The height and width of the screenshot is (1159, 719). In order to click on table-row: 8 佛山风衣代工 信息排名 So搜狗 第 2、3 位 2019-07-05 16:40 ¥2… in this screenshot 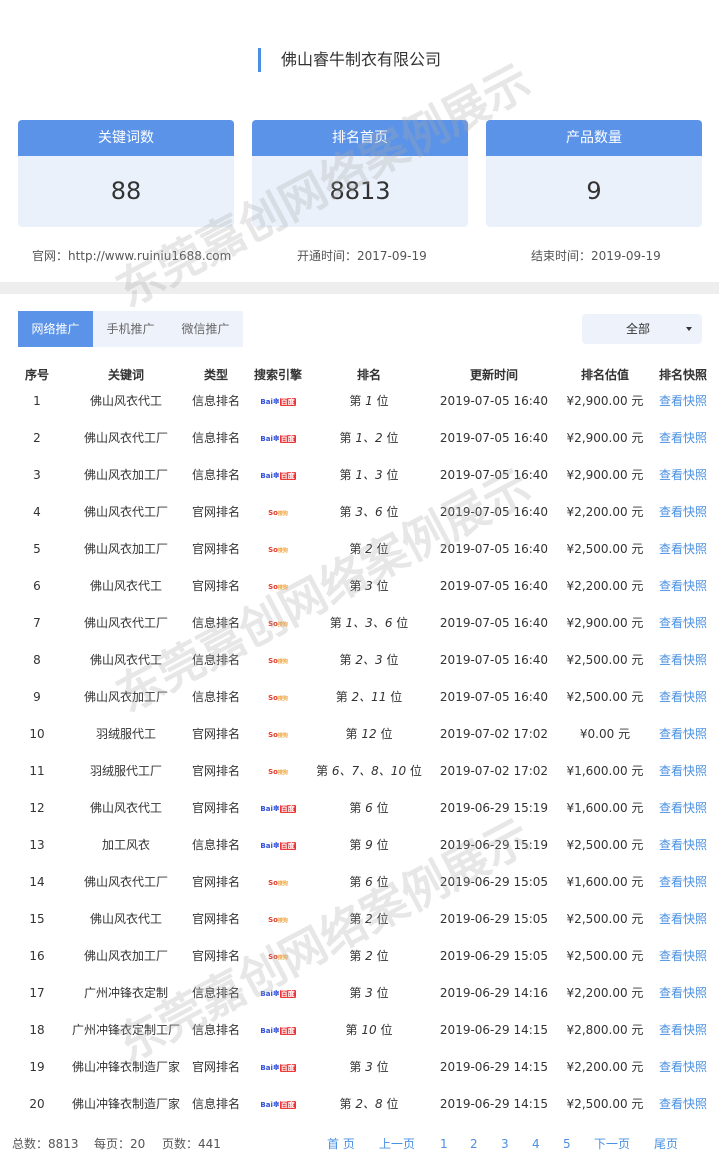, I will do `click(359, 660)`.